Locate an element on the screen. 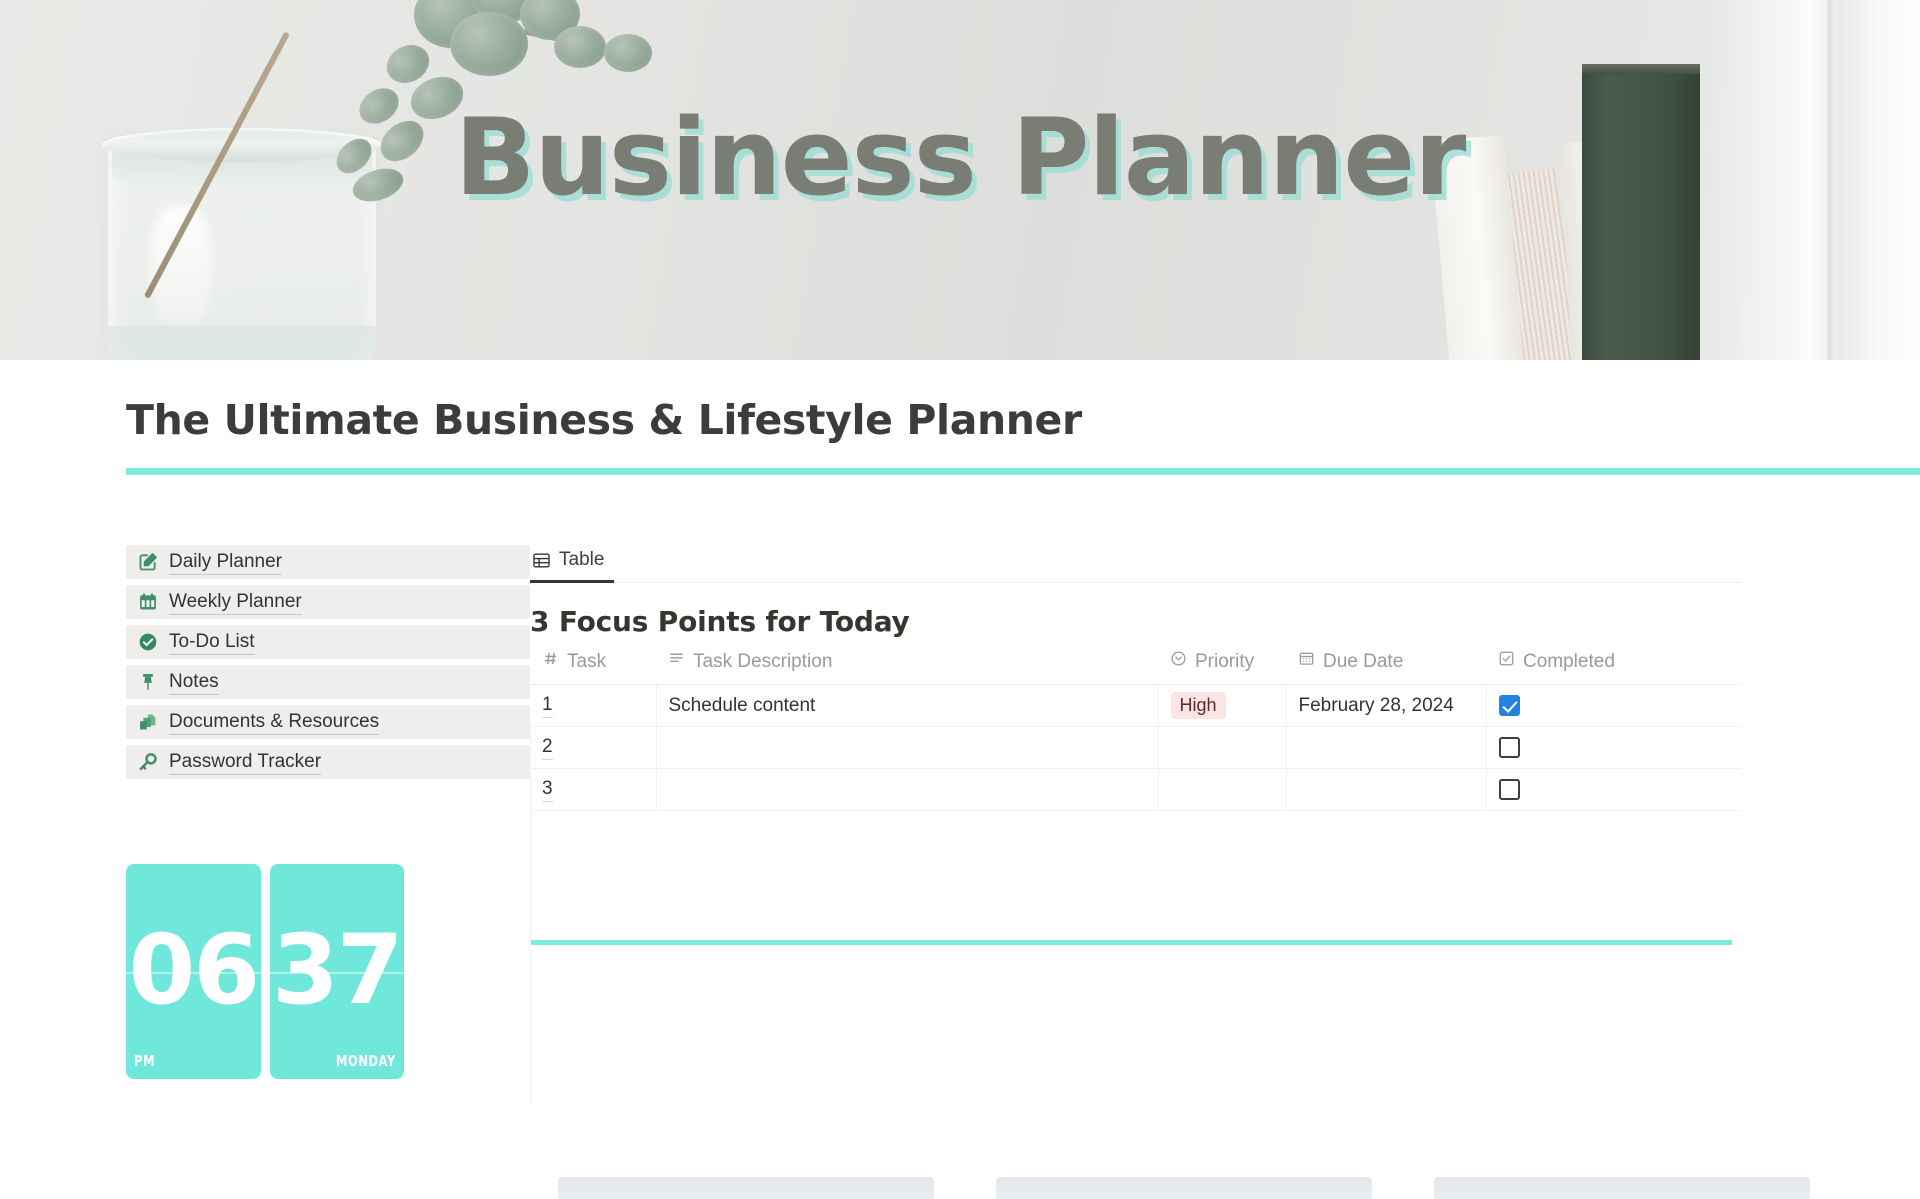  pushpin-icon is located at coordinates (148, 682).